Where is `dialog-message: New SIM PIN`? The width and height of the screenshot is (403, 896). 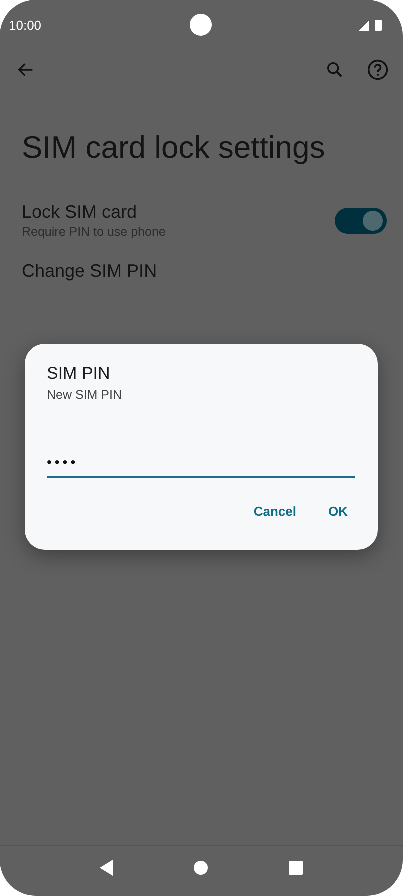
dialog-message: New SIM PIN is located at coordinates (85, 395).